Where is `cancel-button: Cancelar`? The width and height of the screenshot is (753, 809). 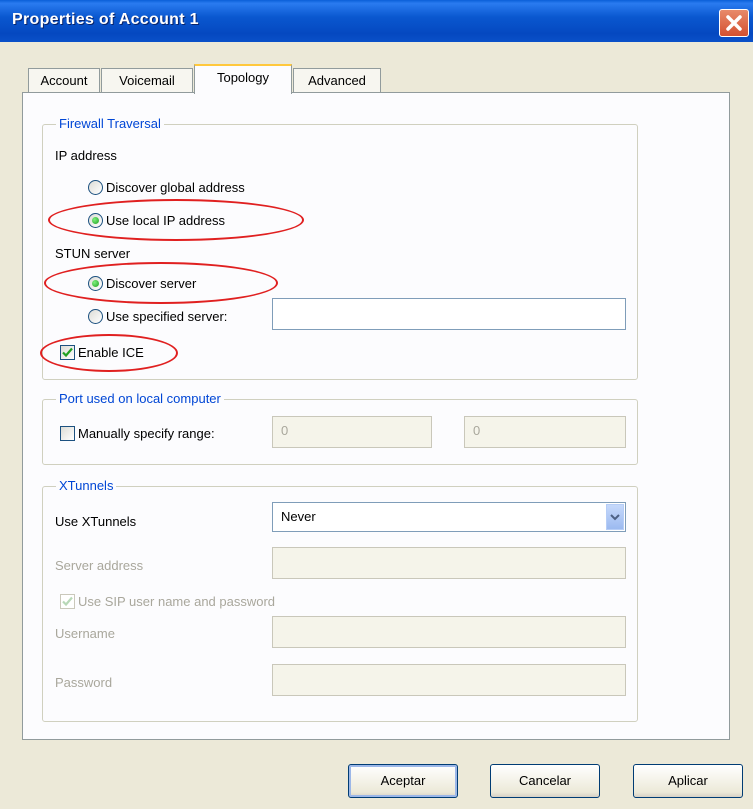
cancel-button: Cancelar is located at coordinates (545, 781).